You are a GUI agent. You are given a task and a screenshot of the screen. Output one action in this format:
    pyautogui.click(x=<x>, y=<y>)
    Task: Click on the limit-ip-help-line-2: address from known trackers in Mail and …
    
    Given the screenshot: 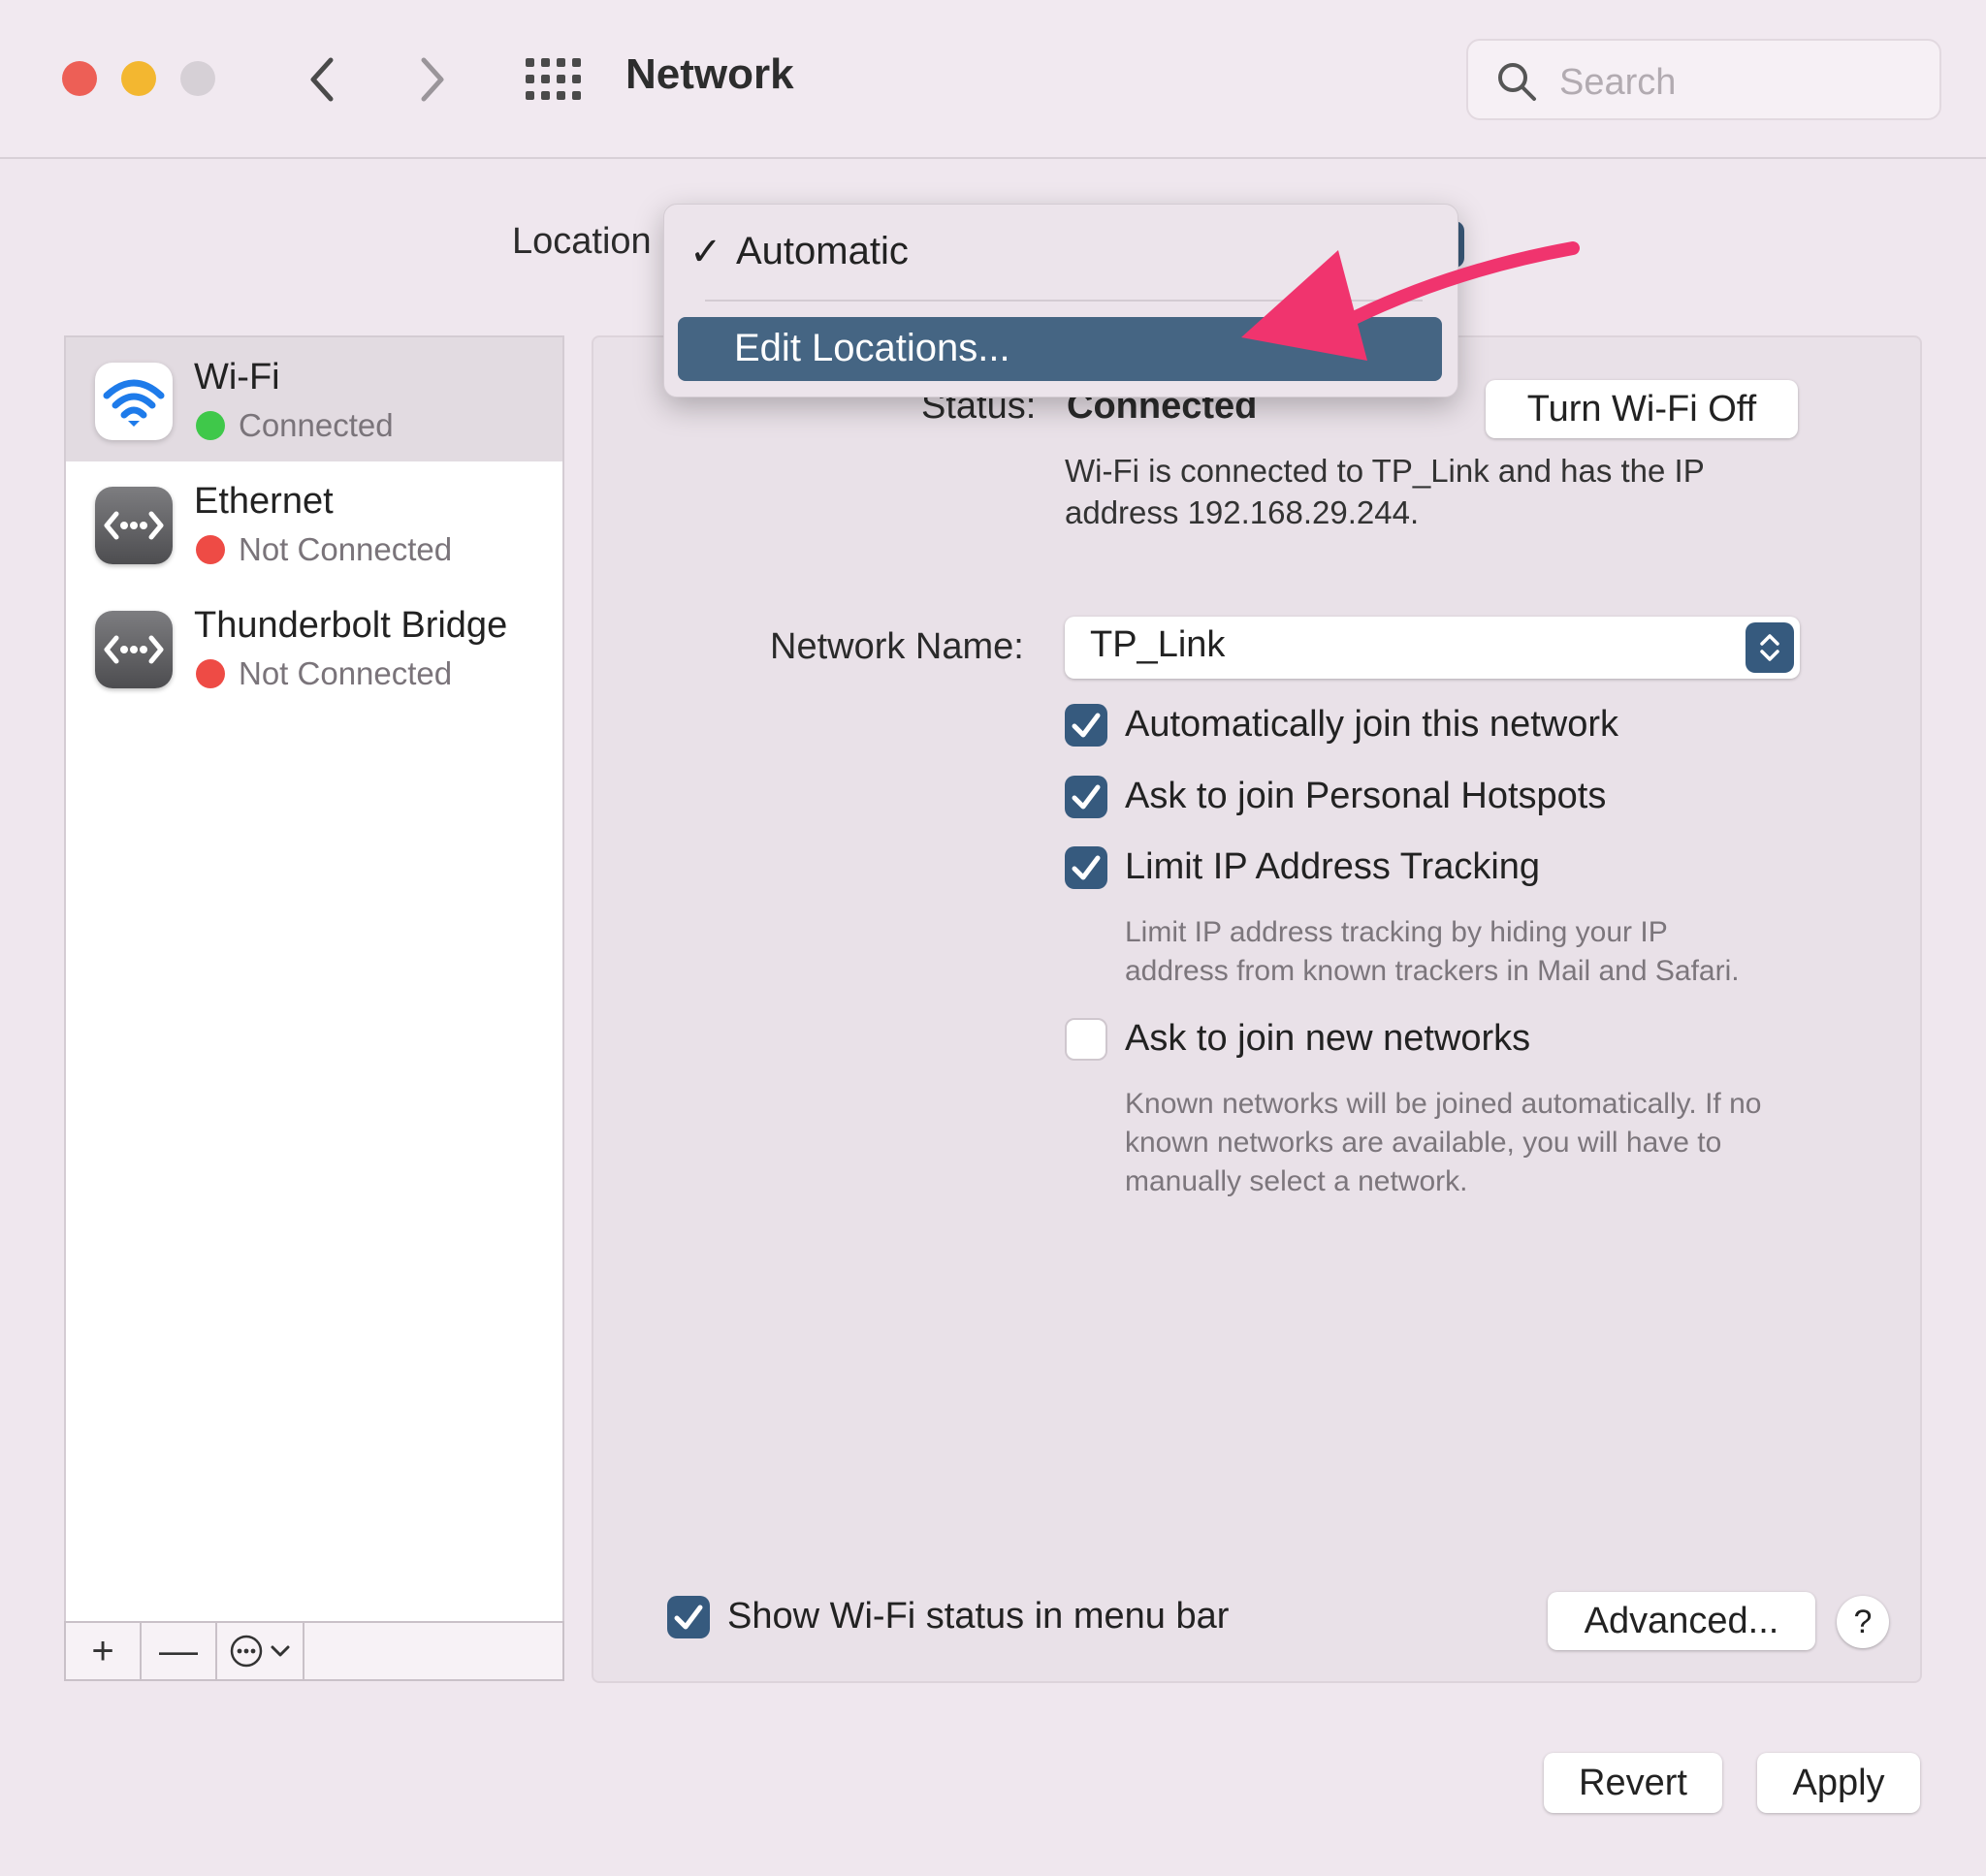 What is the action you would take?
    pyautogui.click(x=1432, y=971)
    